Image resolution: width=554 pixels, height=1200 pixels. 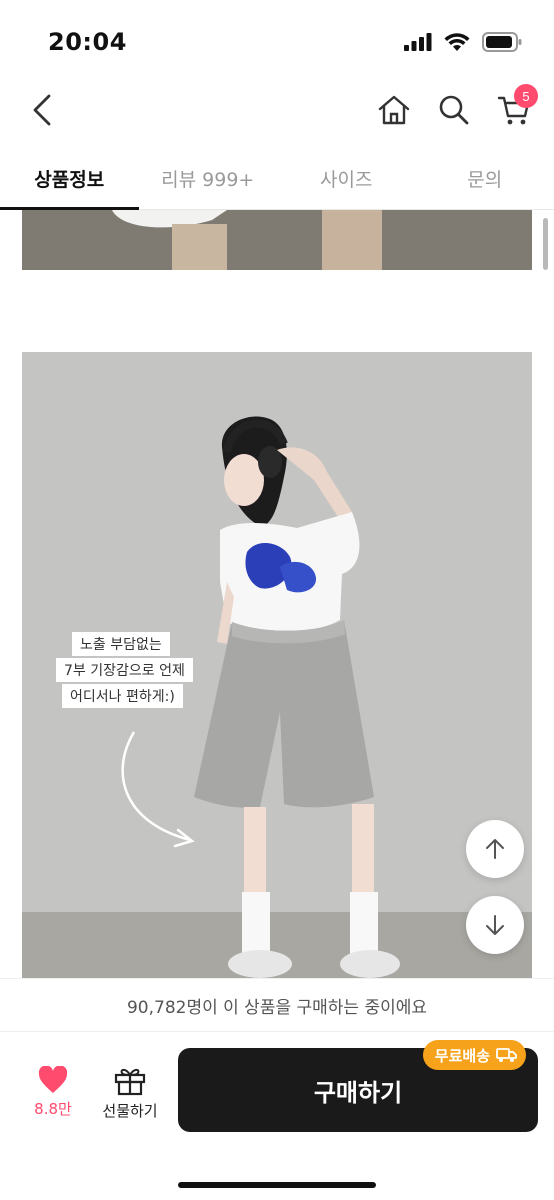 I want to click on tab-size: 사이즈, so click(x=346, y=178).